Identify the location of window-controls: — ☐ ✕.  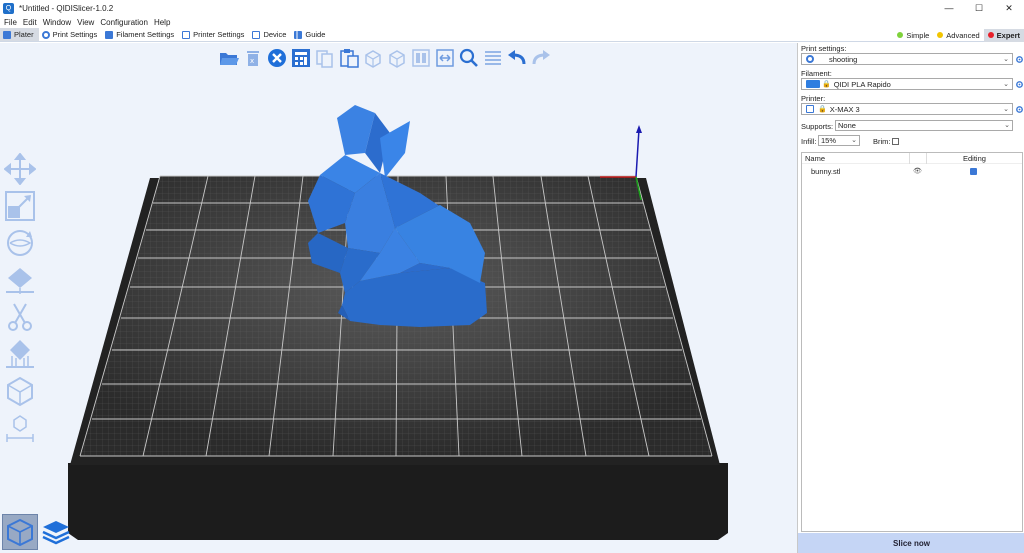
(979, 8).